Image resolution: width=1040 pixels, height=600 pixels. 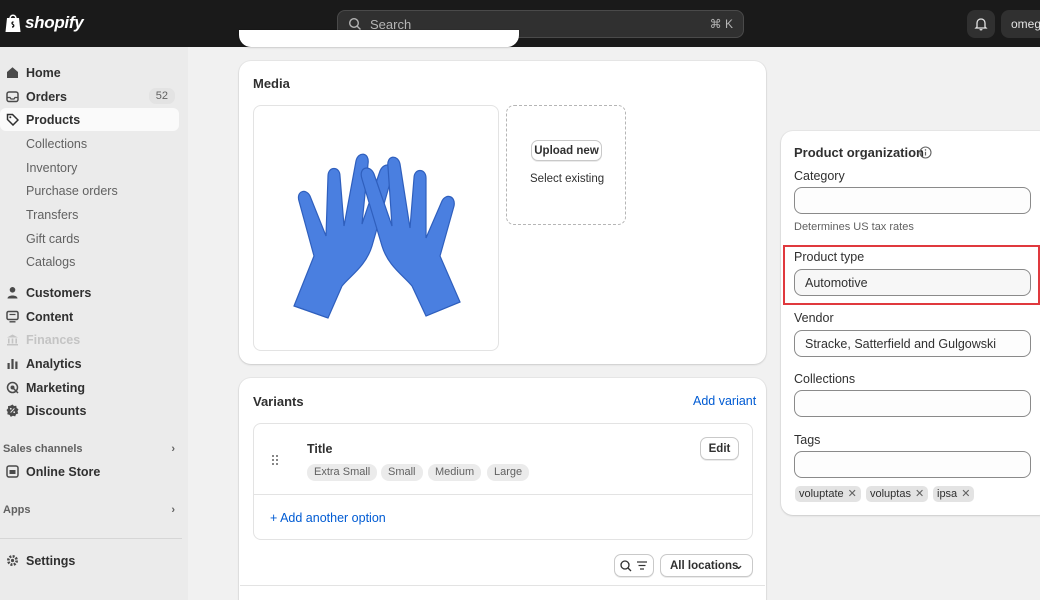 I want to click on shopify-bag-icon, so click(x=13, y=23).